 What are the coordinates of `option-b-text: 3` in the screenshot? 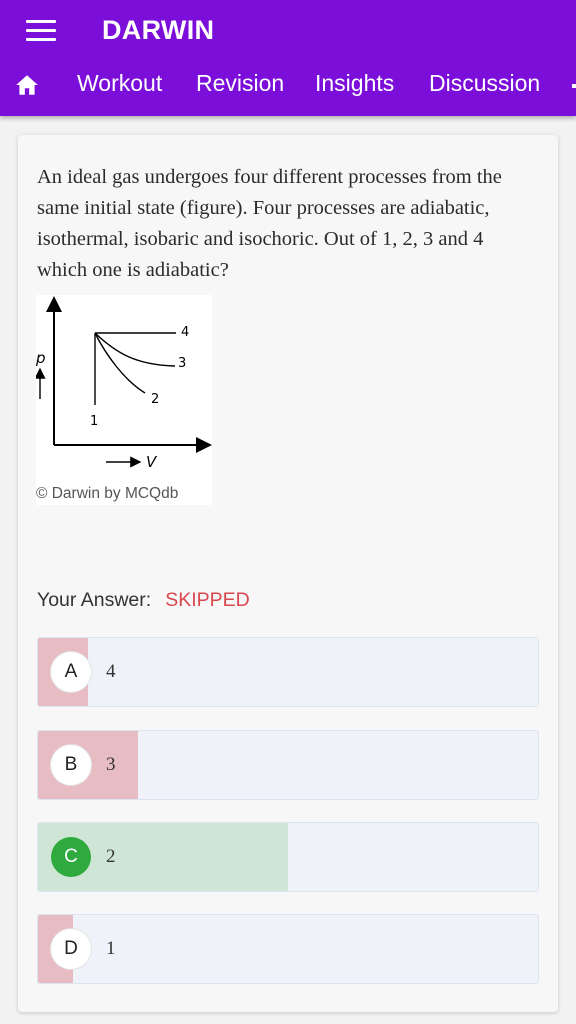 It's located at (111, 764).